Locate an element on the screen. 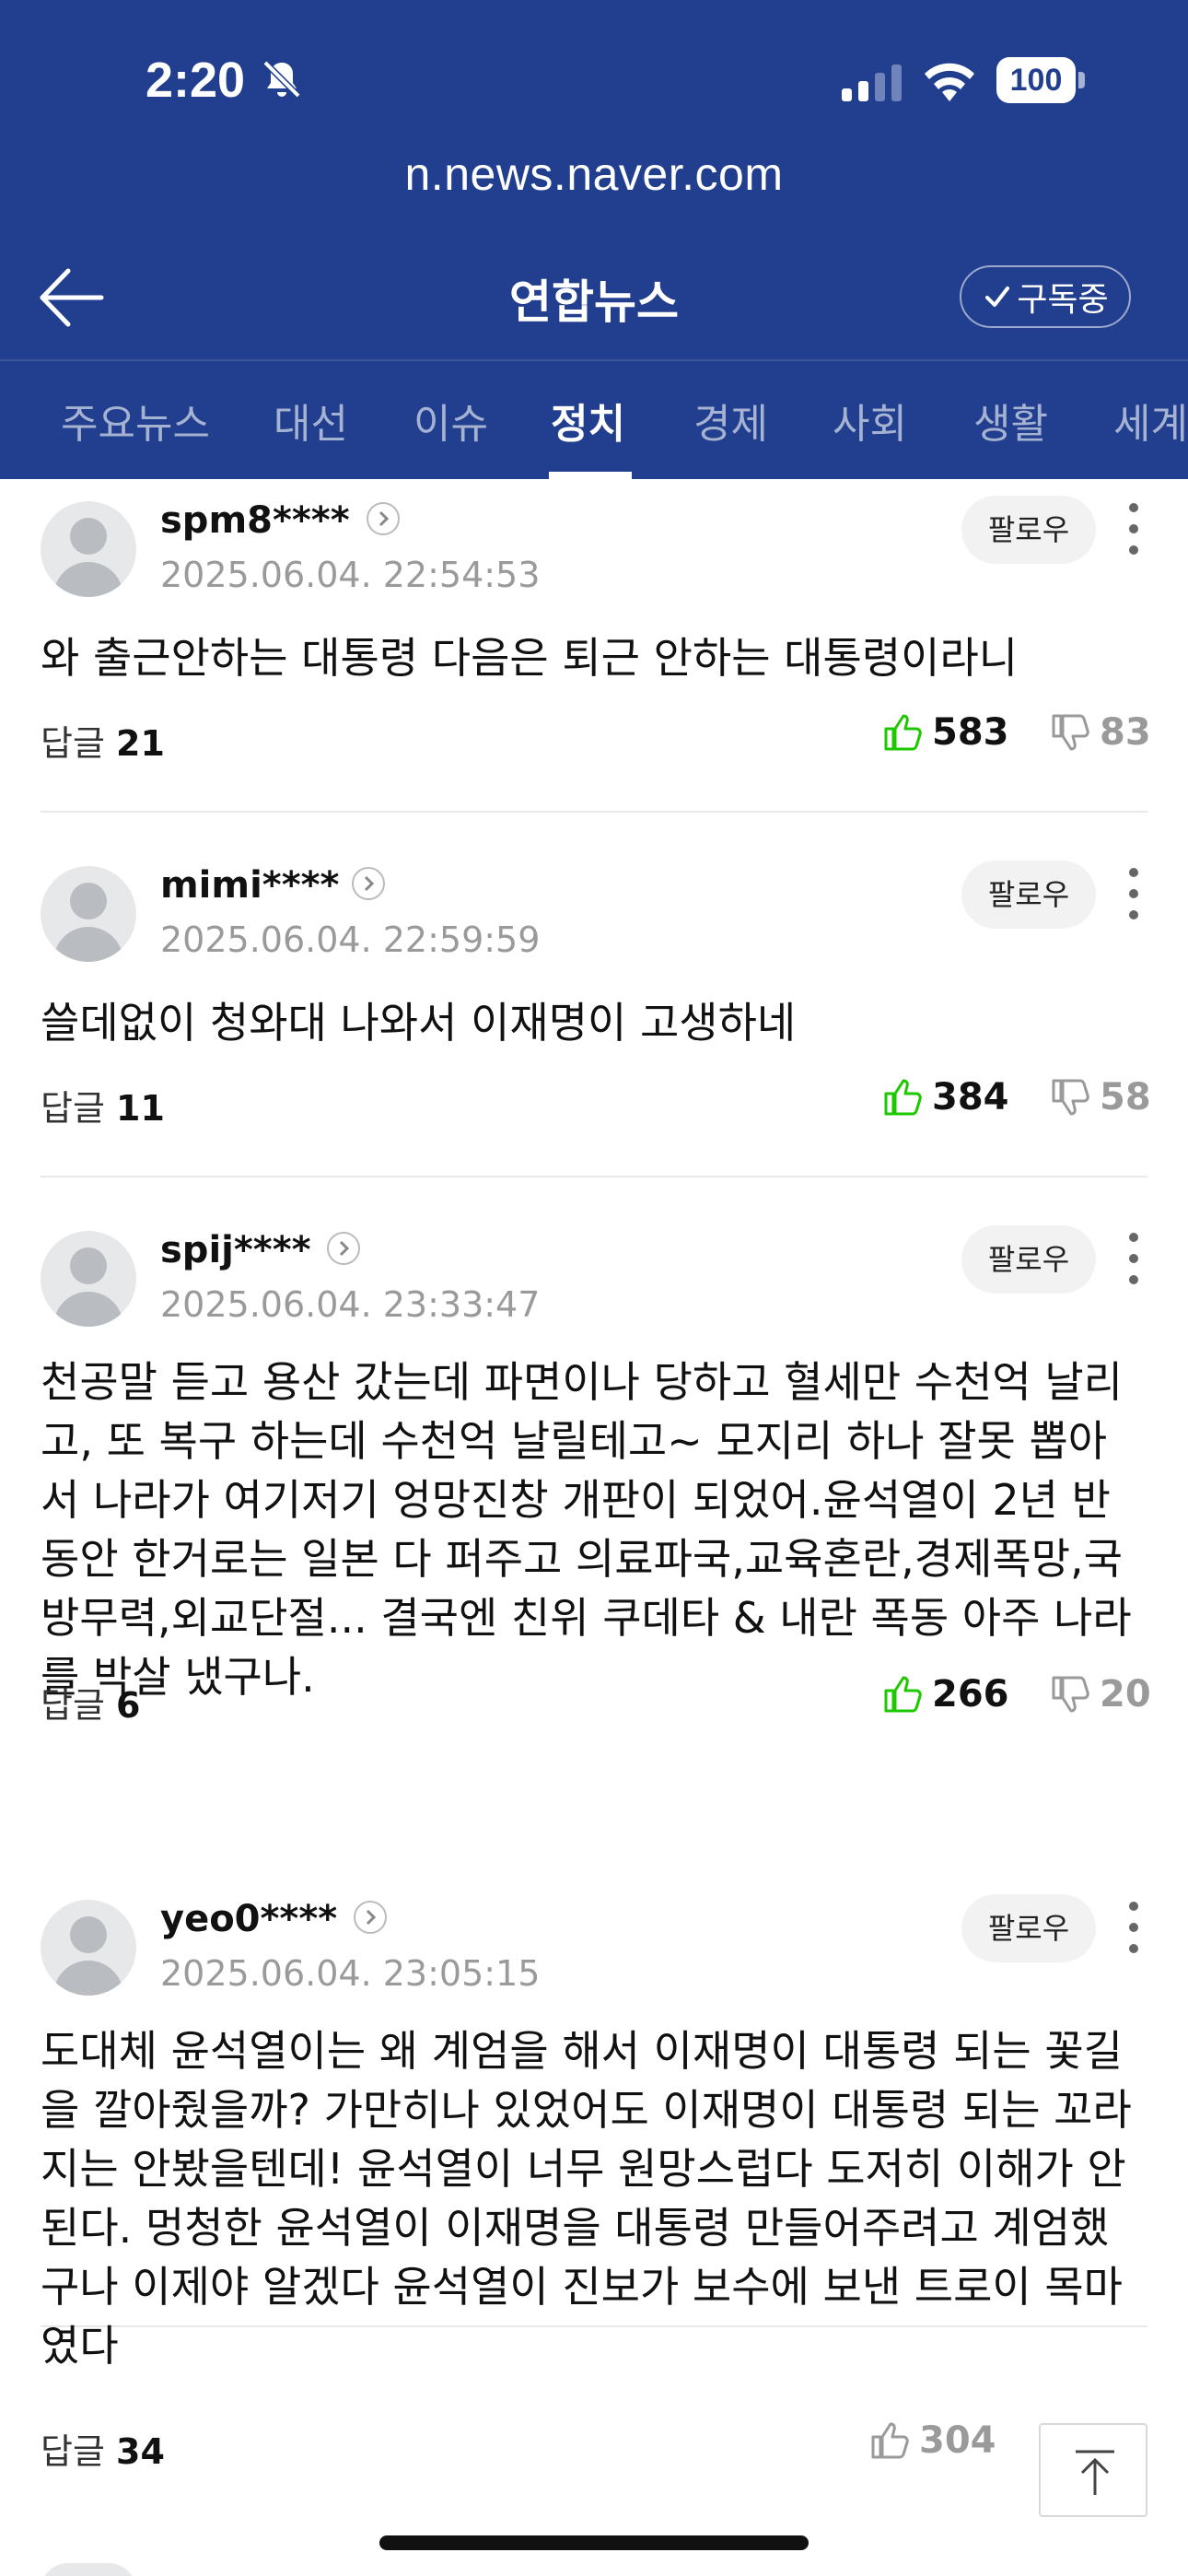 This screenshot has width=1188, height=2576. status-time: 2:20 is located at coordinates (196, 80).